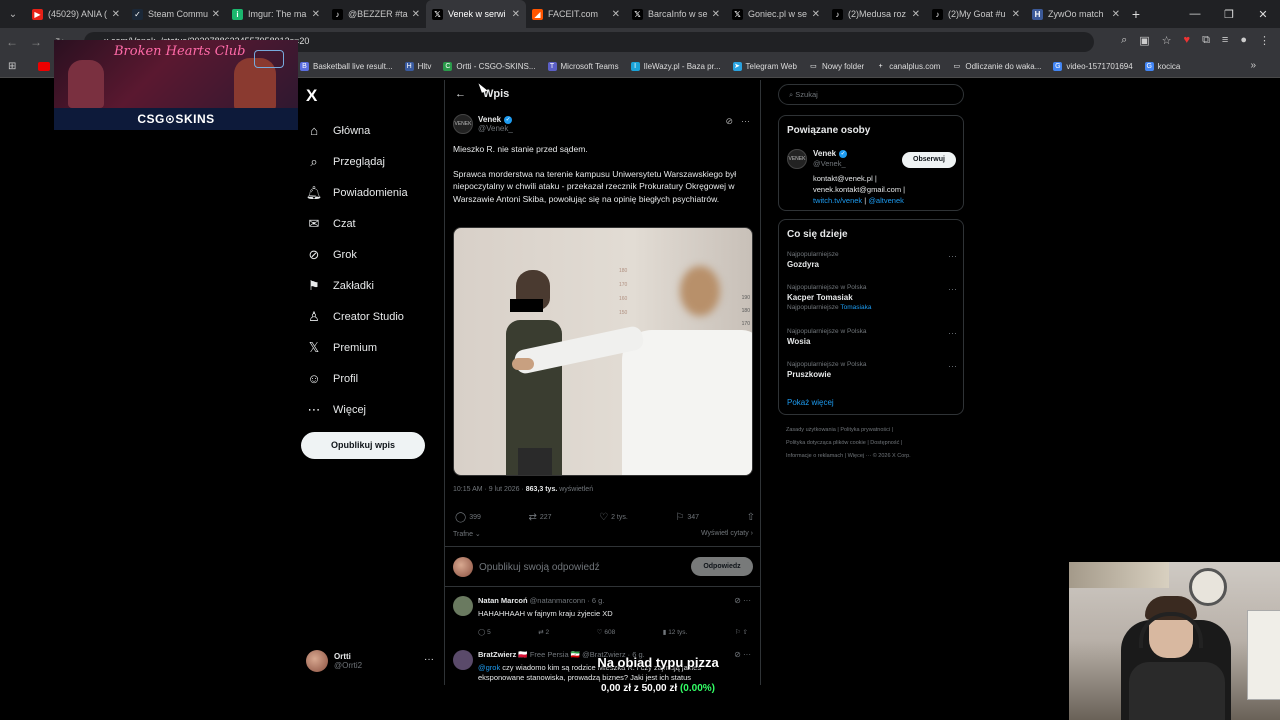 This screenshot has height=720, width=1280. Describe the element at coordinates (1167, 40) in the screenshot. I see `star-icon: ☆` at that location.